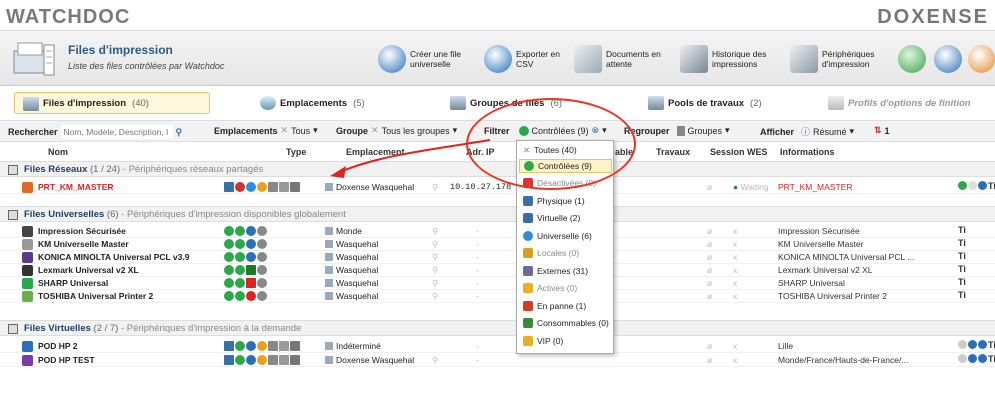 This screenshot has width=995, height=394. I want to click on col-emplacement: Emplacement, so click(375, 152).